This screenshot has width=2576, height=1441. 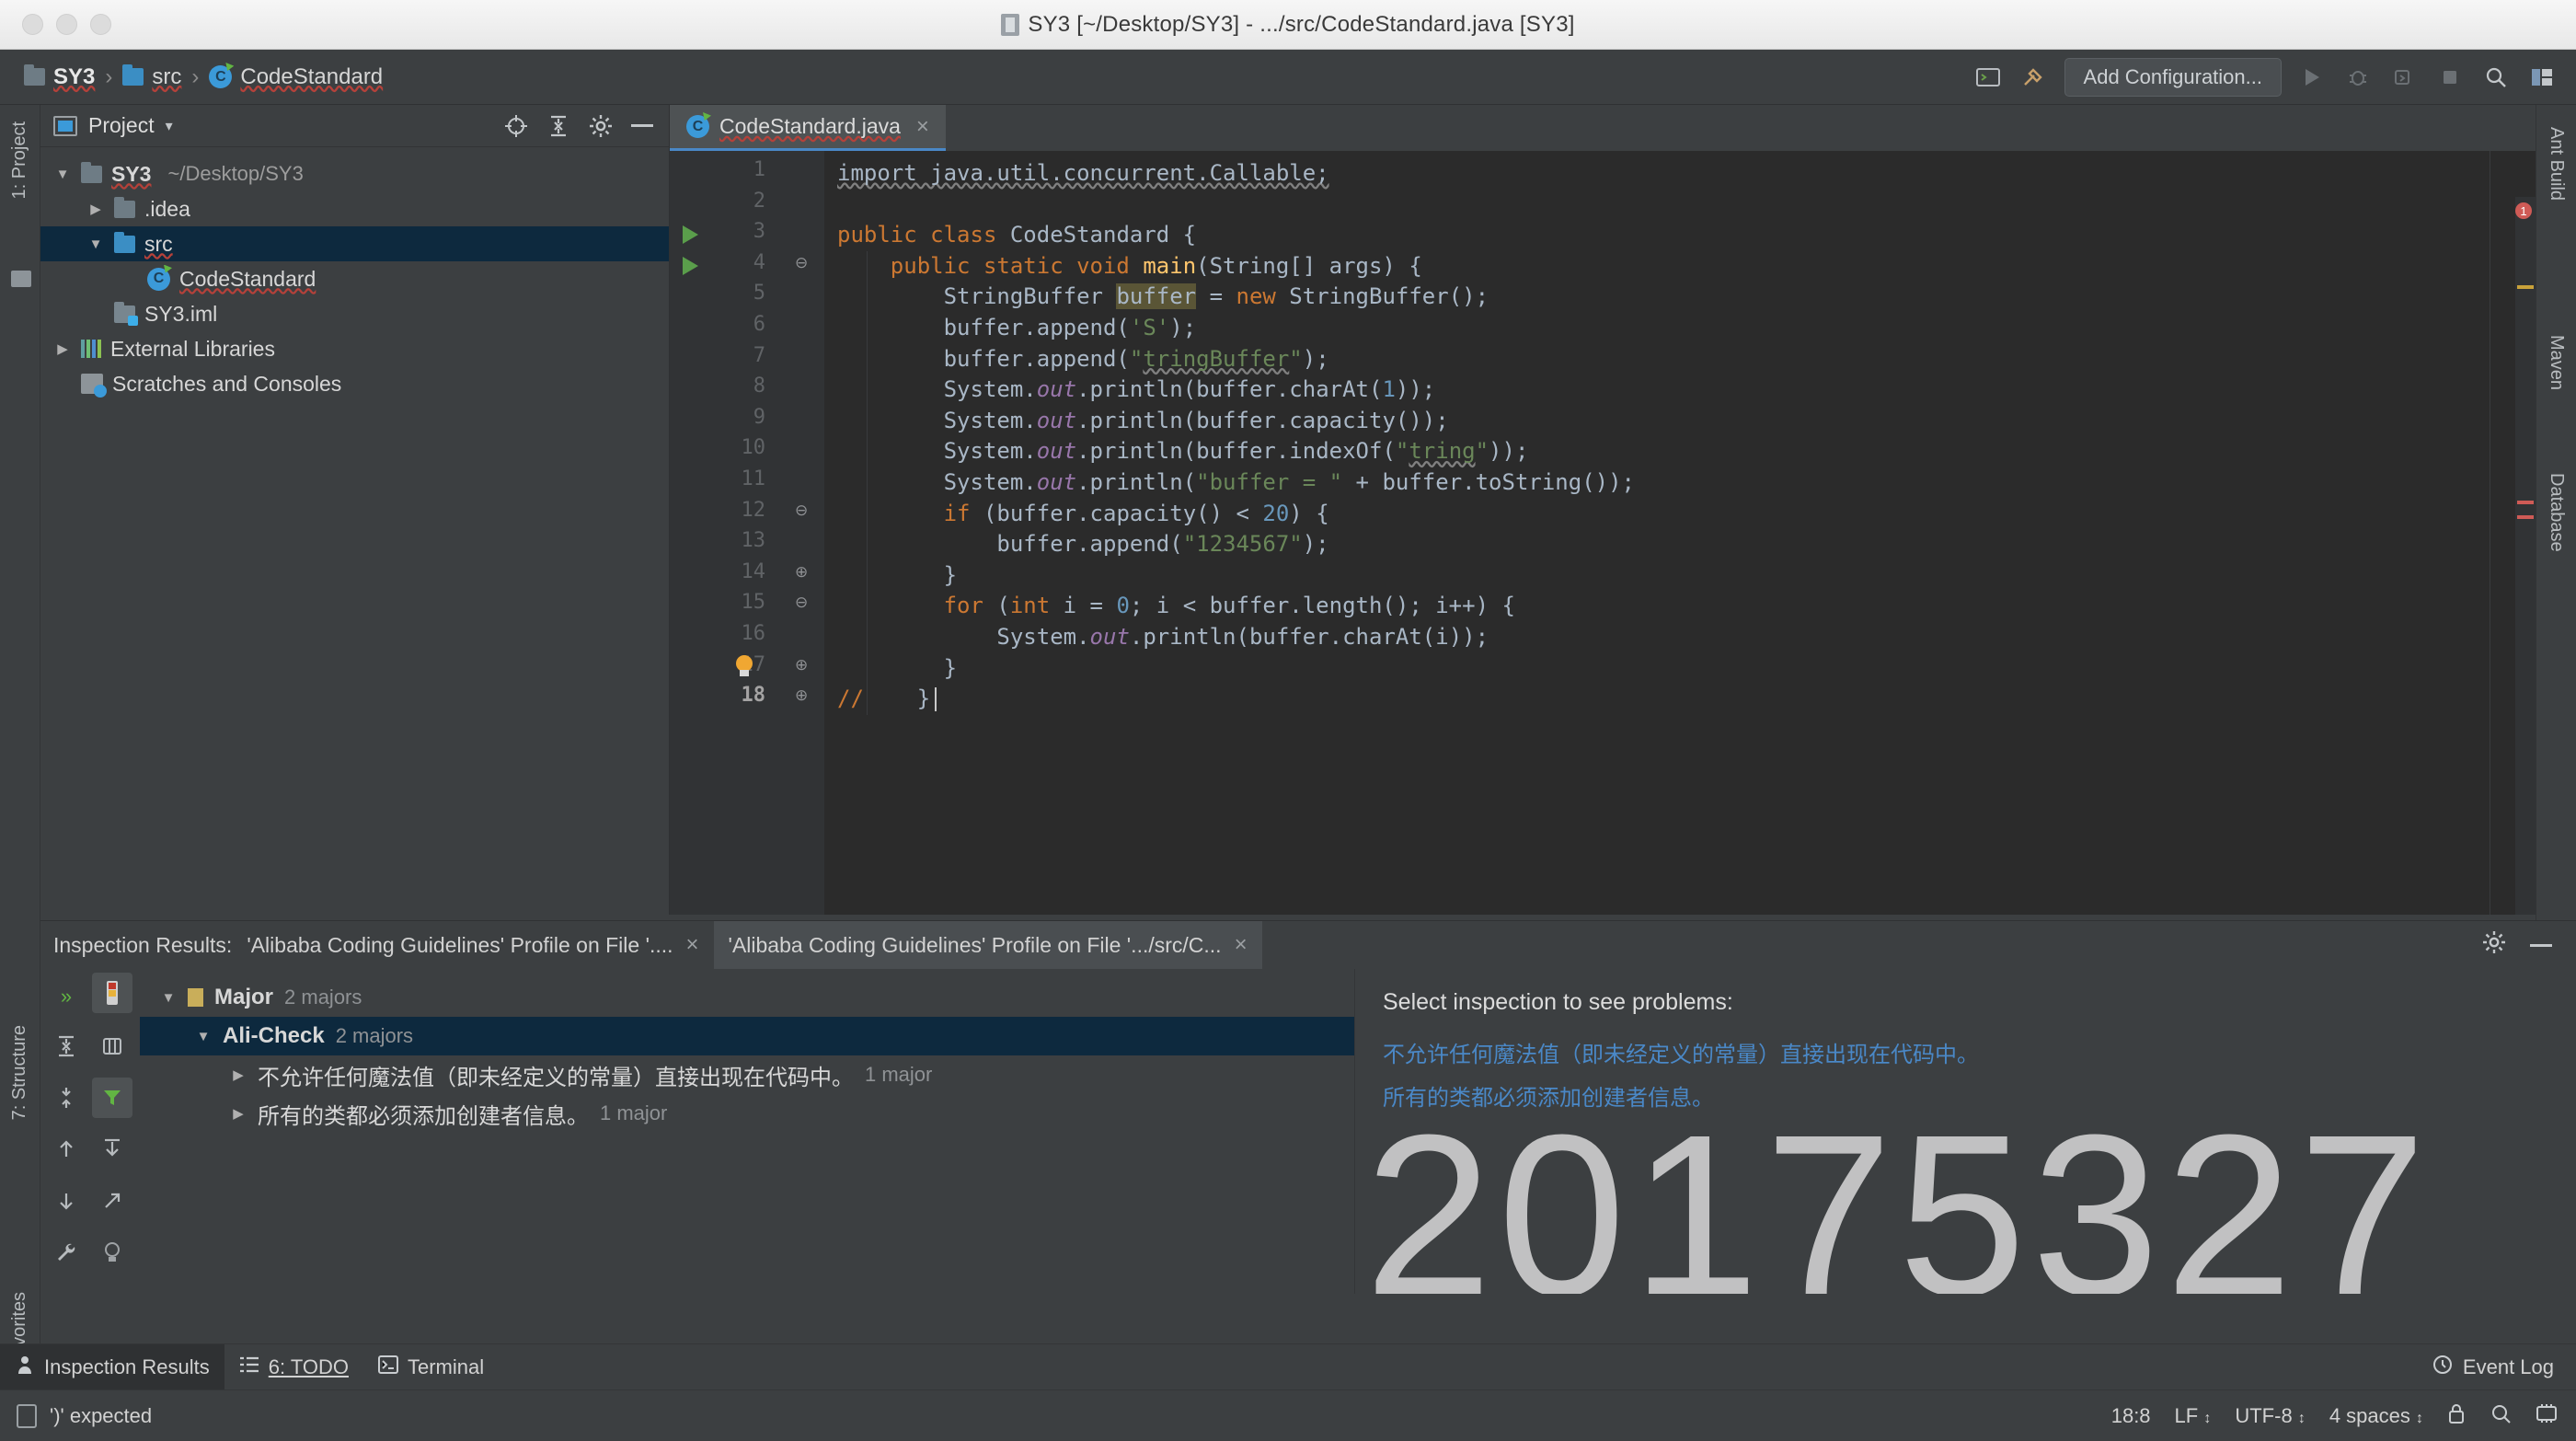 What do you see at coordinates (112, 1366) in the screenshot?
I see `tool-window-button-inspection-results: Inspection Results` at bounding box center [112, 1366].